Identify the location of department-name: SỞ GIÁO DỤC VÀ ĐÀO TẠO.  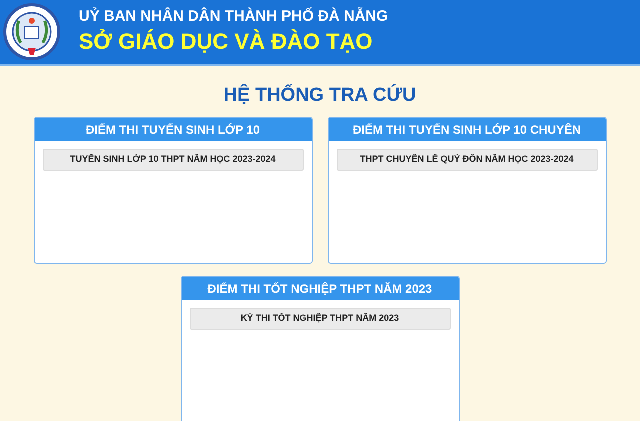
(226, 42).